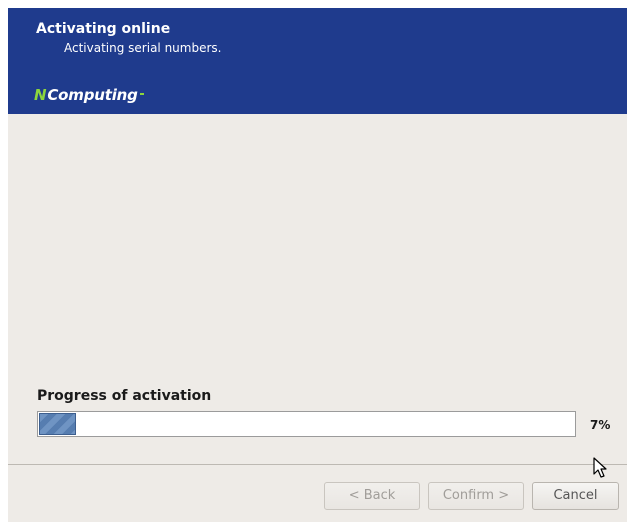 The width and height of the screenshot is (627, 522). I want to click on cancel-button: Cancel, so click(575, 496).